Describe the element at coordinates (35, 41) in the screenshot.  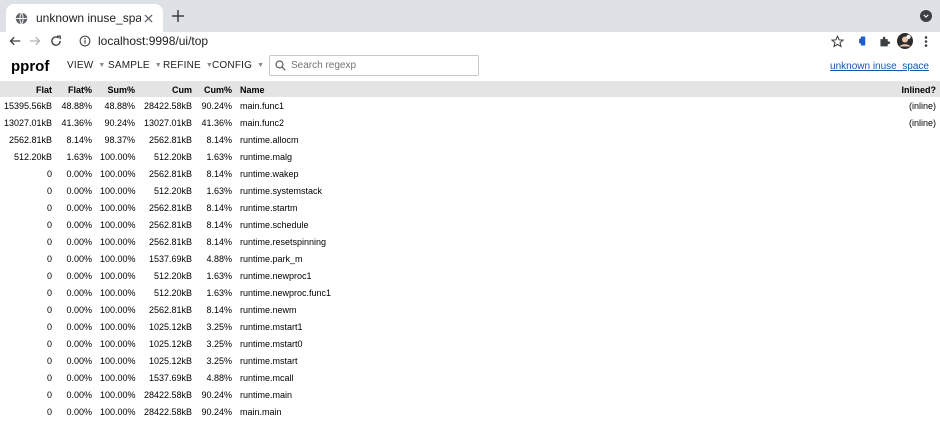
I see `forward-arrow-icon` at that location.